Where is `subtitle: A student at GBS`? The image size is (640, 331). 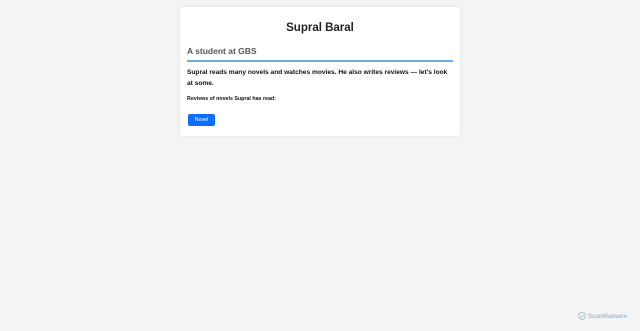
subtitle: A student at GBS is located at coordinates (222, 51).